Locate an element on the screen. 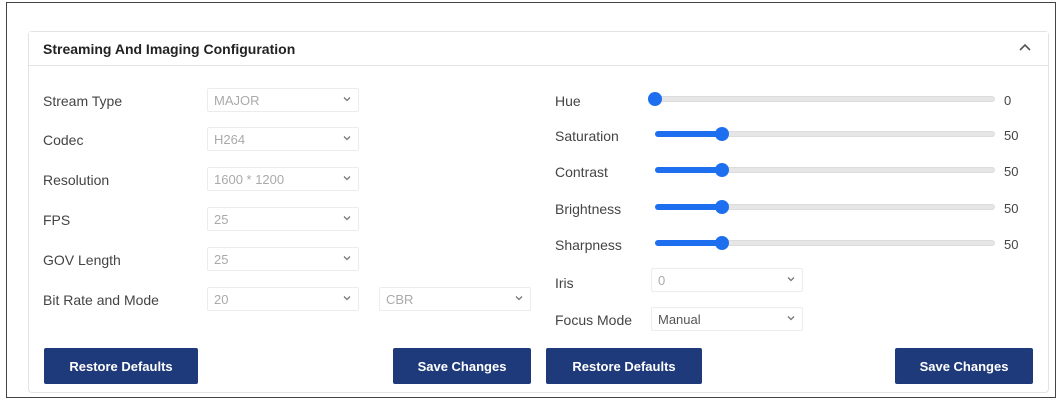 This screenshot has height=403, width=1059. panel-title: Streaming And Imaging Configuration is located at coordinates (169, 49).